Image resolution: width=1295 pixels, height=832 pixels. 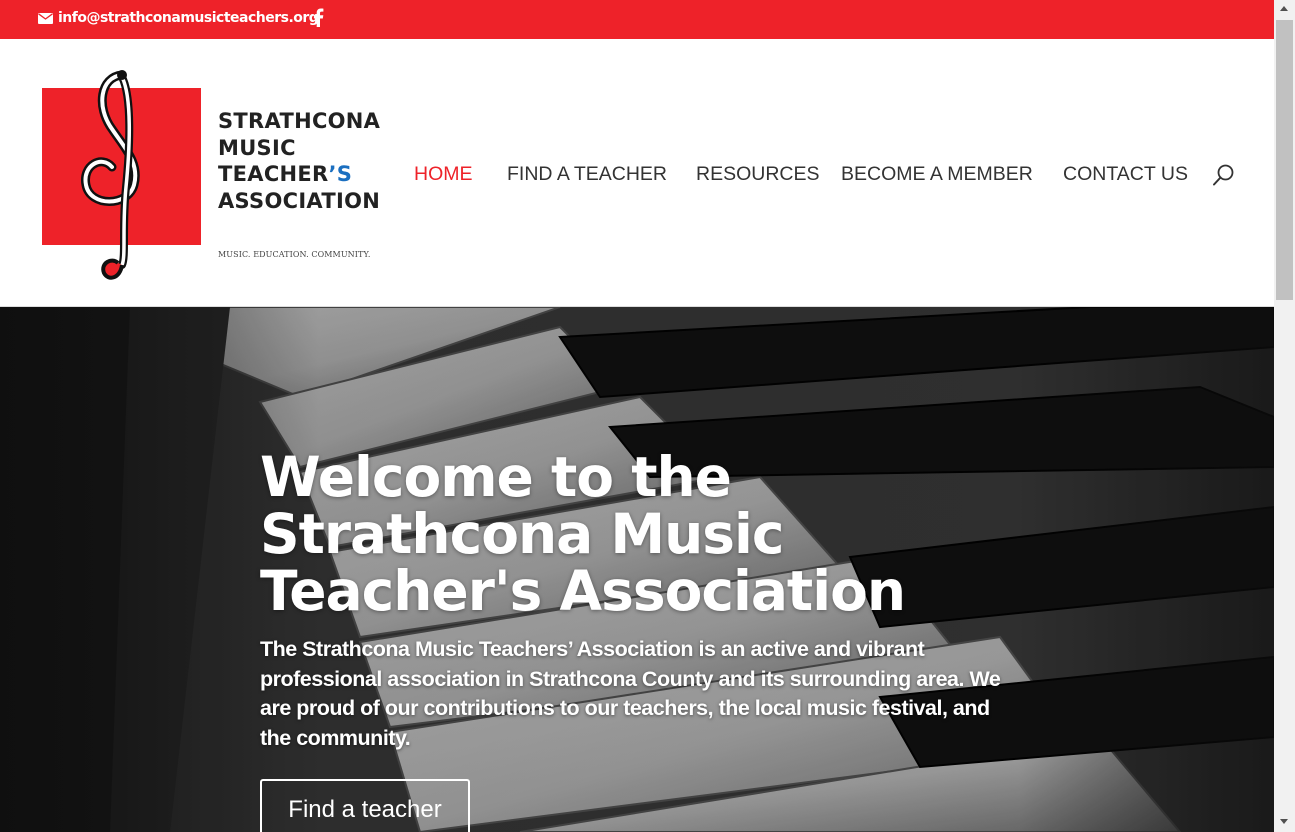 What do you see at coordinates (1224, 175) in the screenshot?
I see `search-icon` at bounding box center [1224, 175].